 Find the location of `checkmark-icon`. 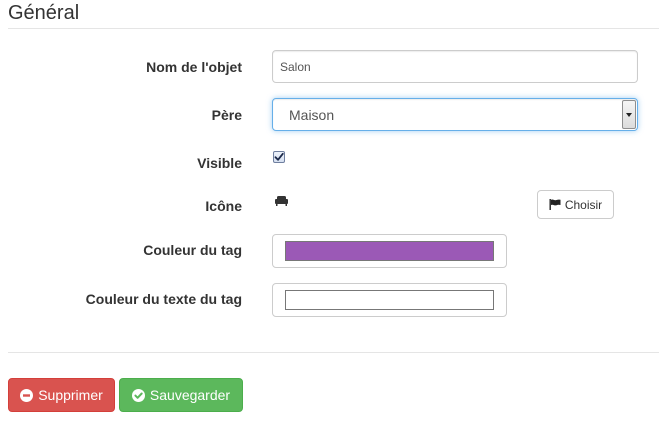

checkmark-icon is located at coordinates (279, 156).